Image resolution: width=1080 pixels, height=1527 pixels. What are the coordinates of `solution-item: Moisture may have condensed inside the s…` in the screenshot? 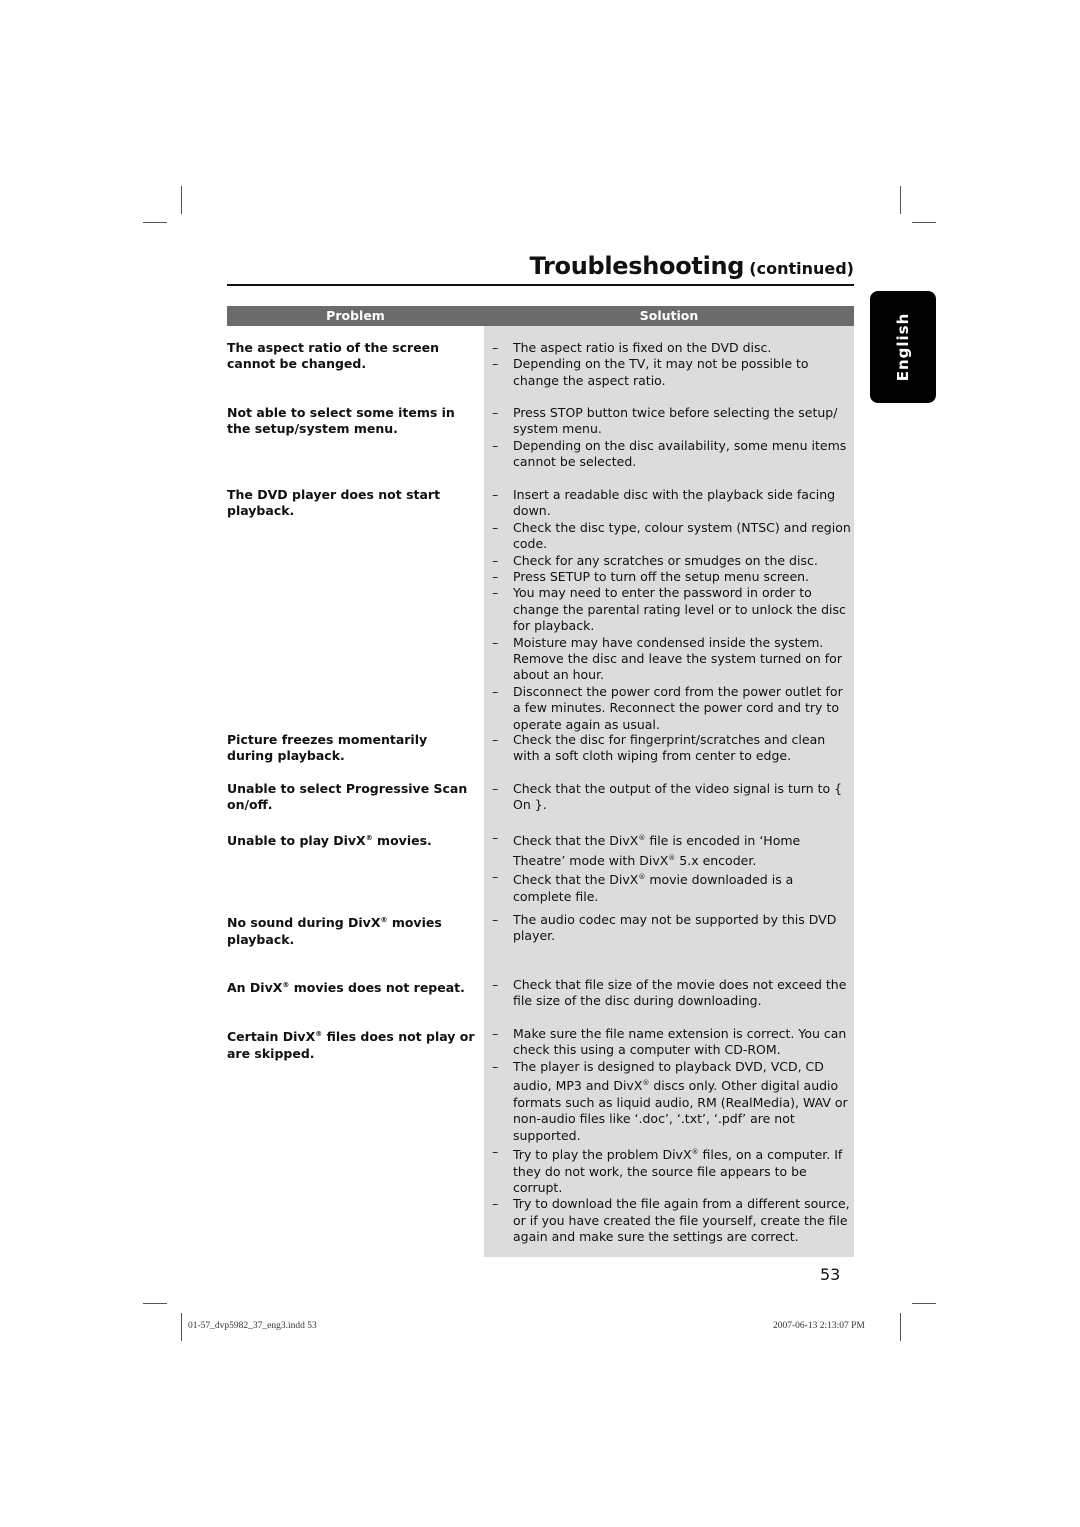 It's located at (673, 659).